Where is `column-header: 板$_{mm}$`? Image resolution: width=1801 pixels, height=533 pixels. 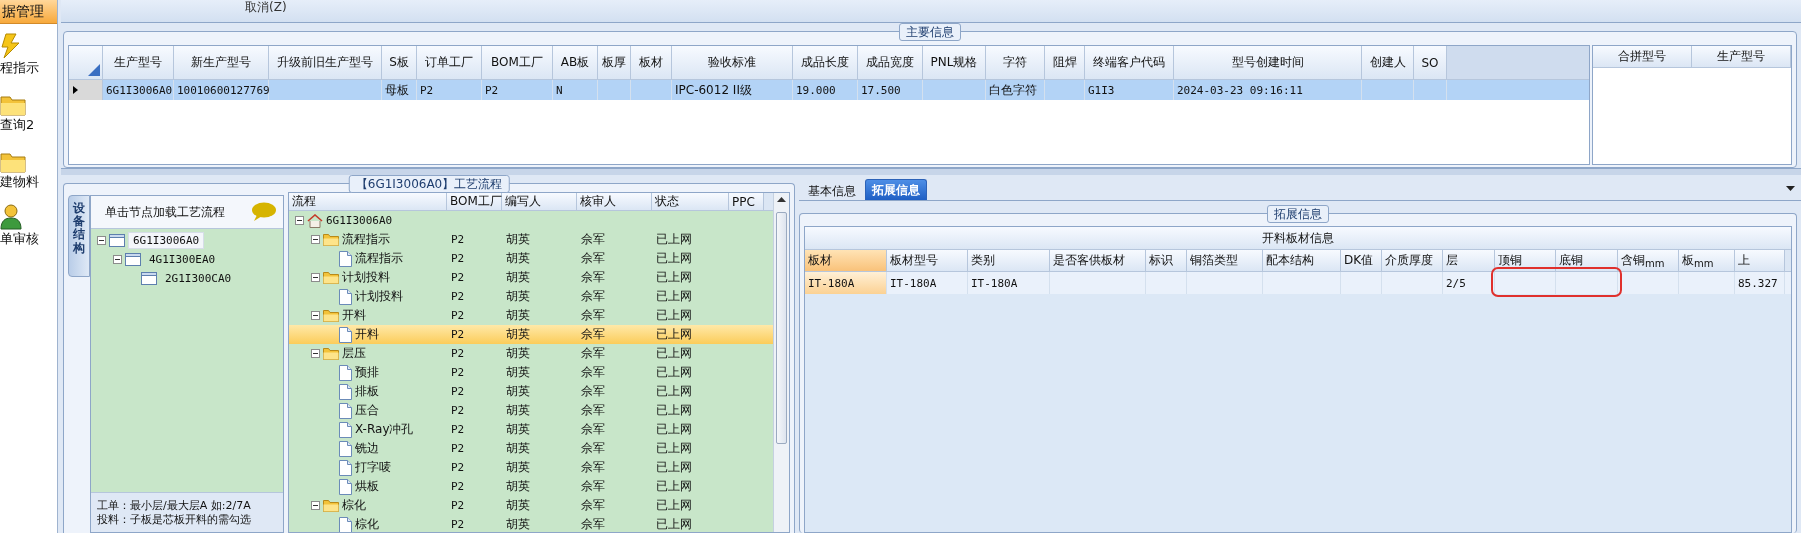 column-header: 板$_{mm}$ is located at coordinates (1707, 261).